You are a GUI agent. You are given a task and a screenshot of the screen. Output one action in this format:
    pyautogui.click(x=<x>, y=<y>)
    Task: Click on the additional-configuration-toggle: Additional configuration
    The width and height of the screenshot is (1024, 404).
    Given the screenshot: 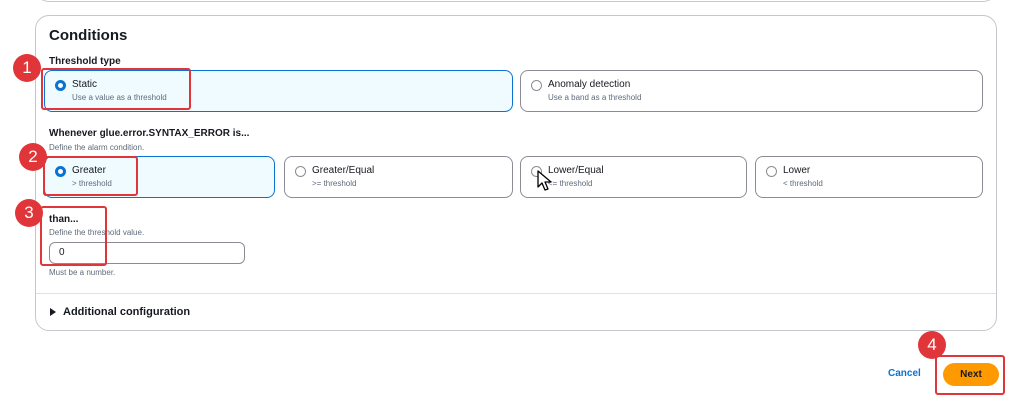 What is the action you would take?
    pyautogui.click(x=126, y=312)
    